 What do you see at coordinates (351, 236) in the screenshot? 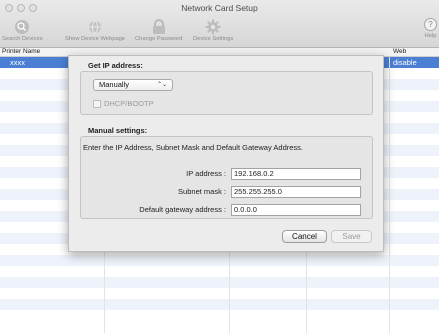
I see `save-button: Save` at bounding box center [351, 236].